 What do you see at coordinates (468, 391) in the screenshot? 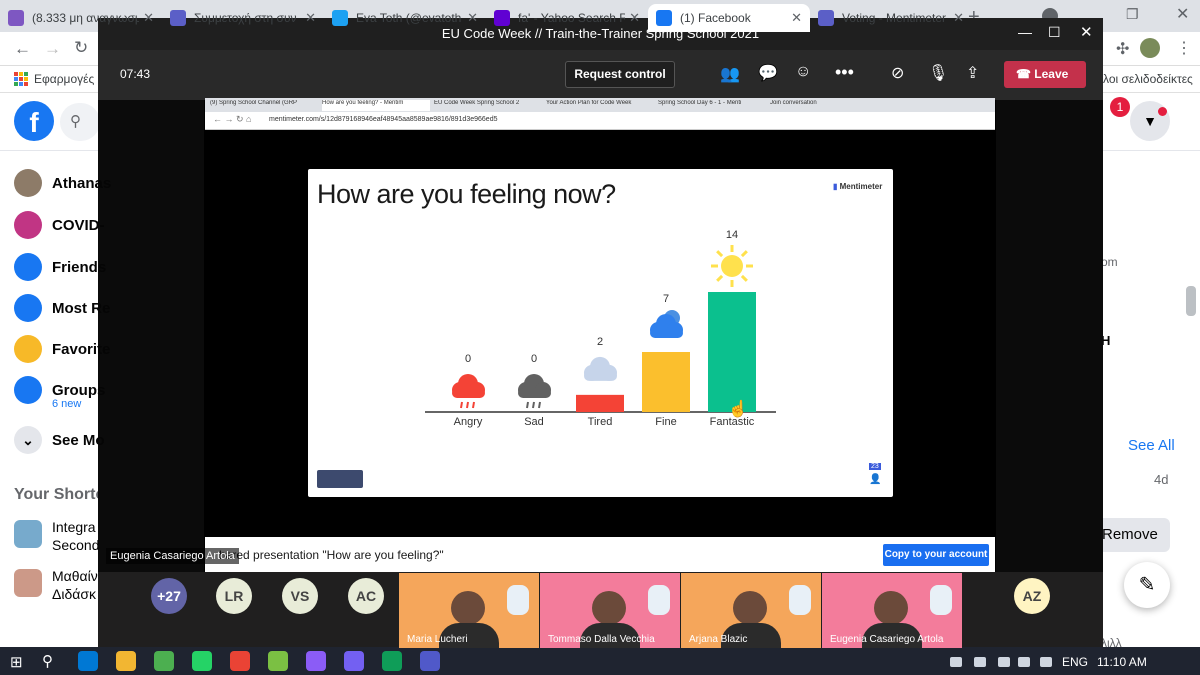
I see `storm-cloud-icon` at bounding box center [468, 391].